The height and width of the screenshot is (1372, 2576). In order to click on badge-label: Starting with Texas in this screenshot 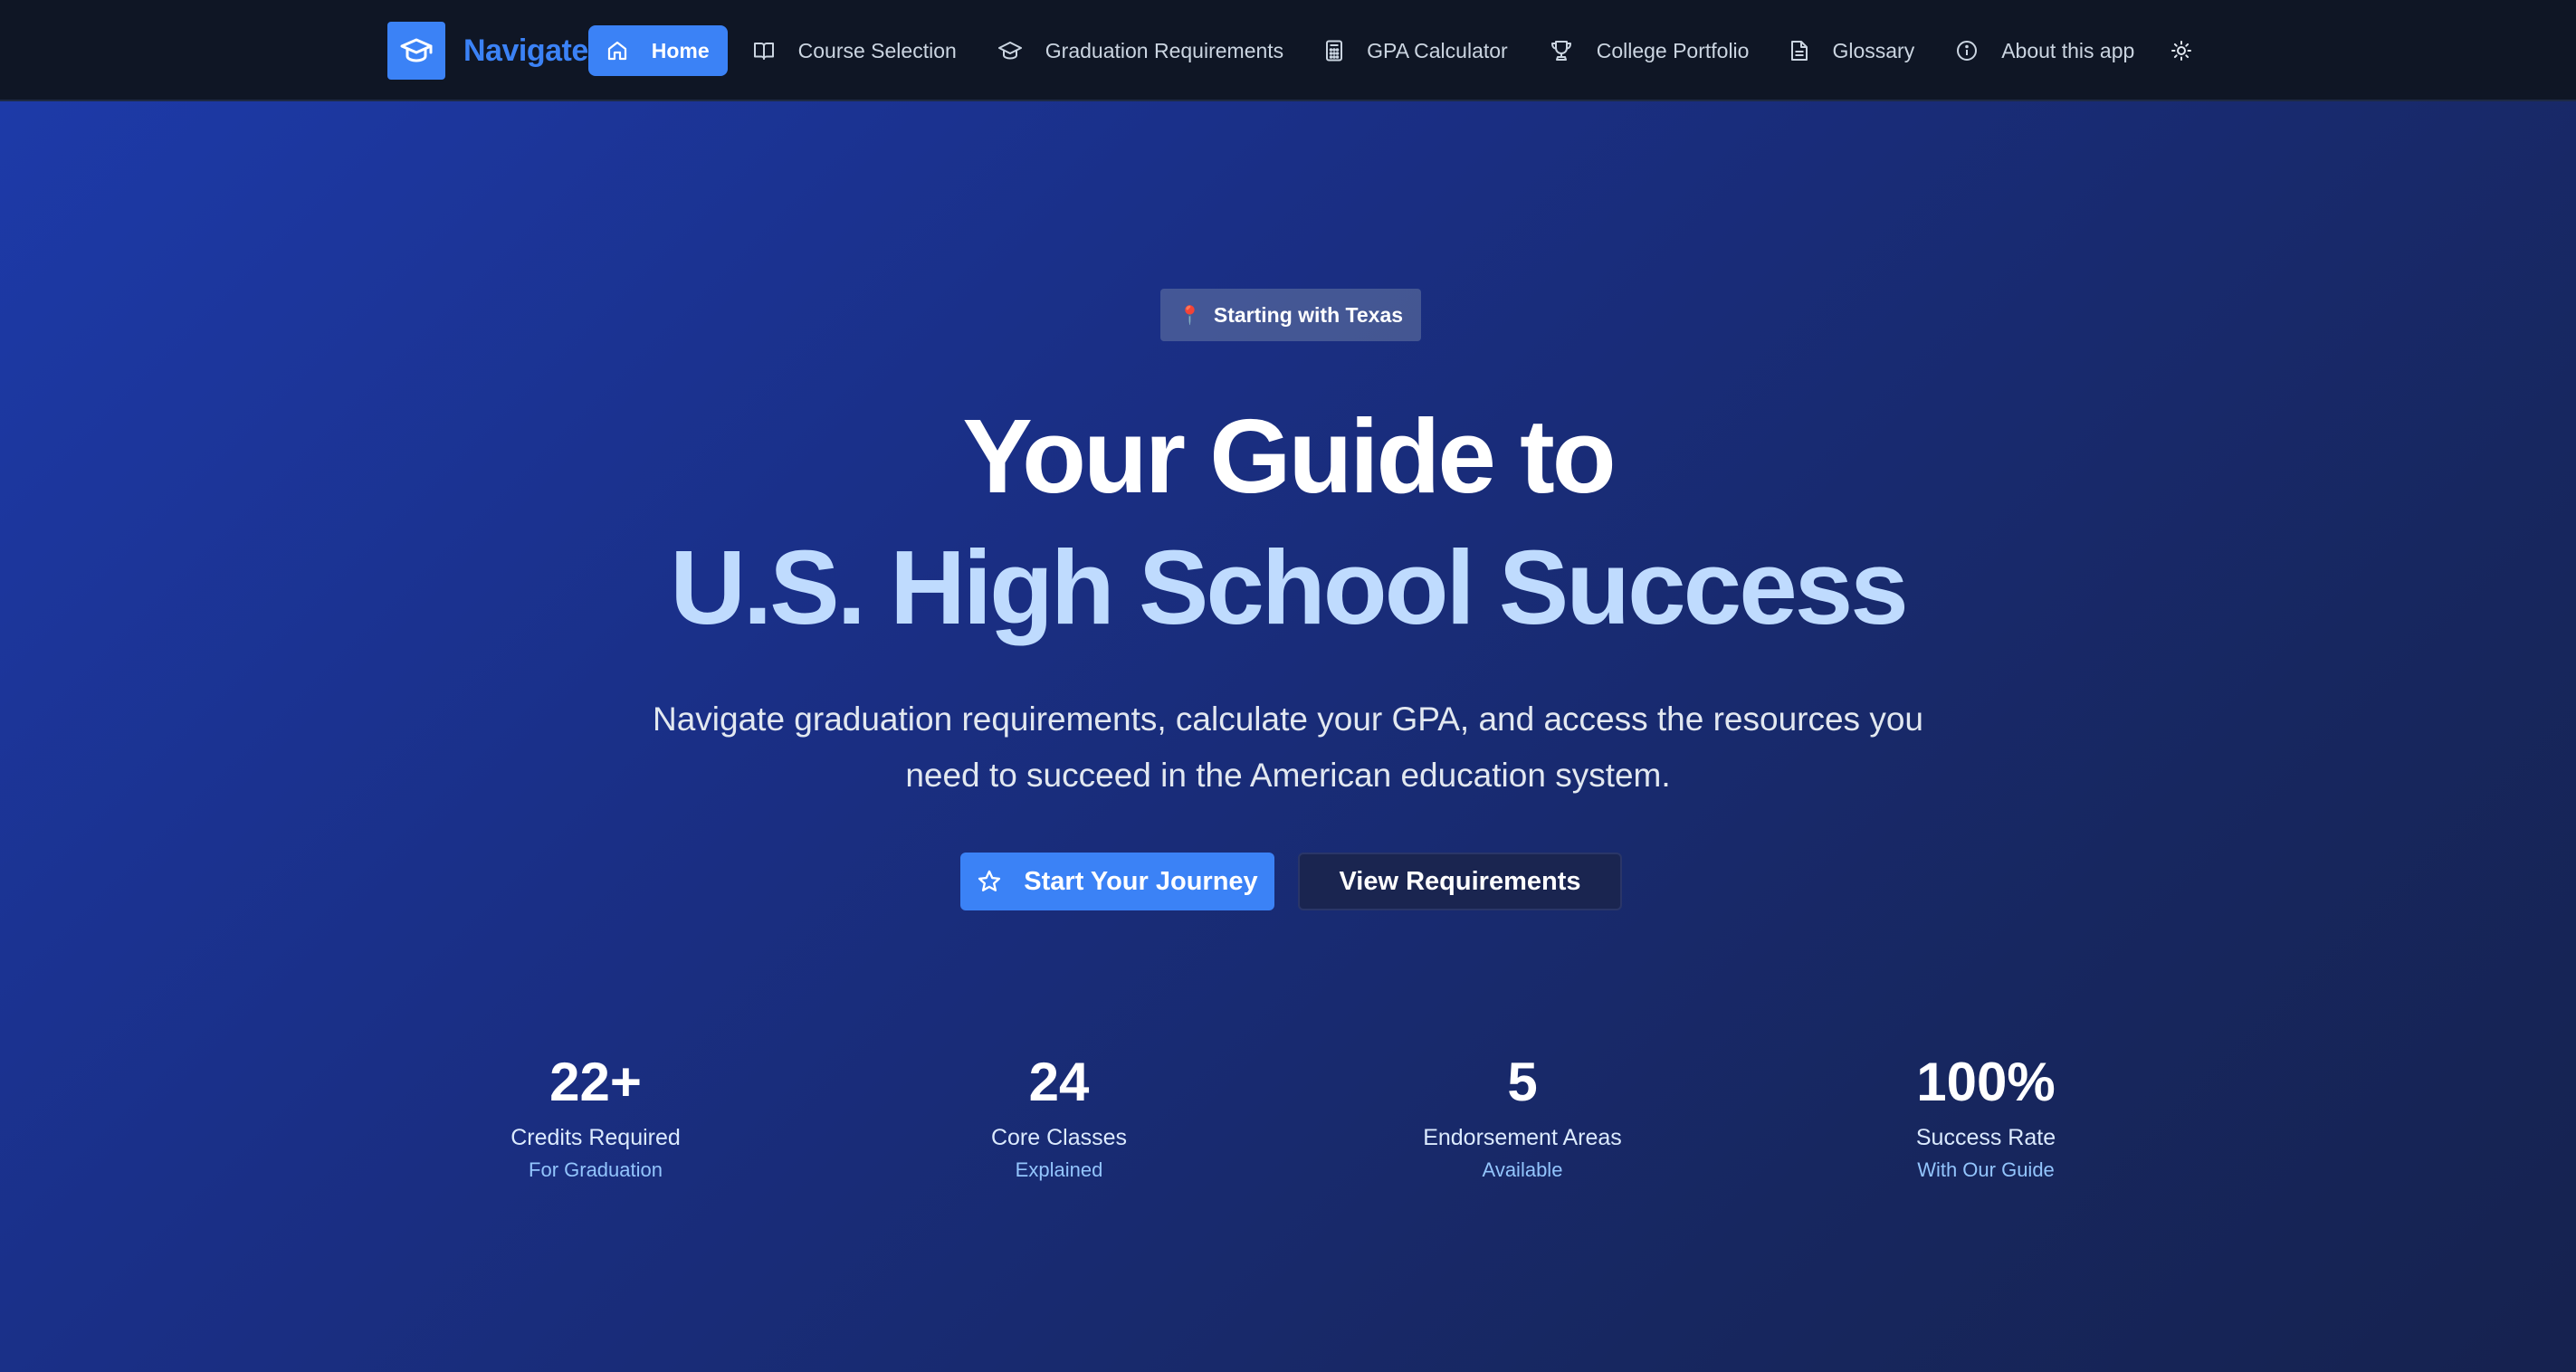, I will do `click(1309, 314)`.